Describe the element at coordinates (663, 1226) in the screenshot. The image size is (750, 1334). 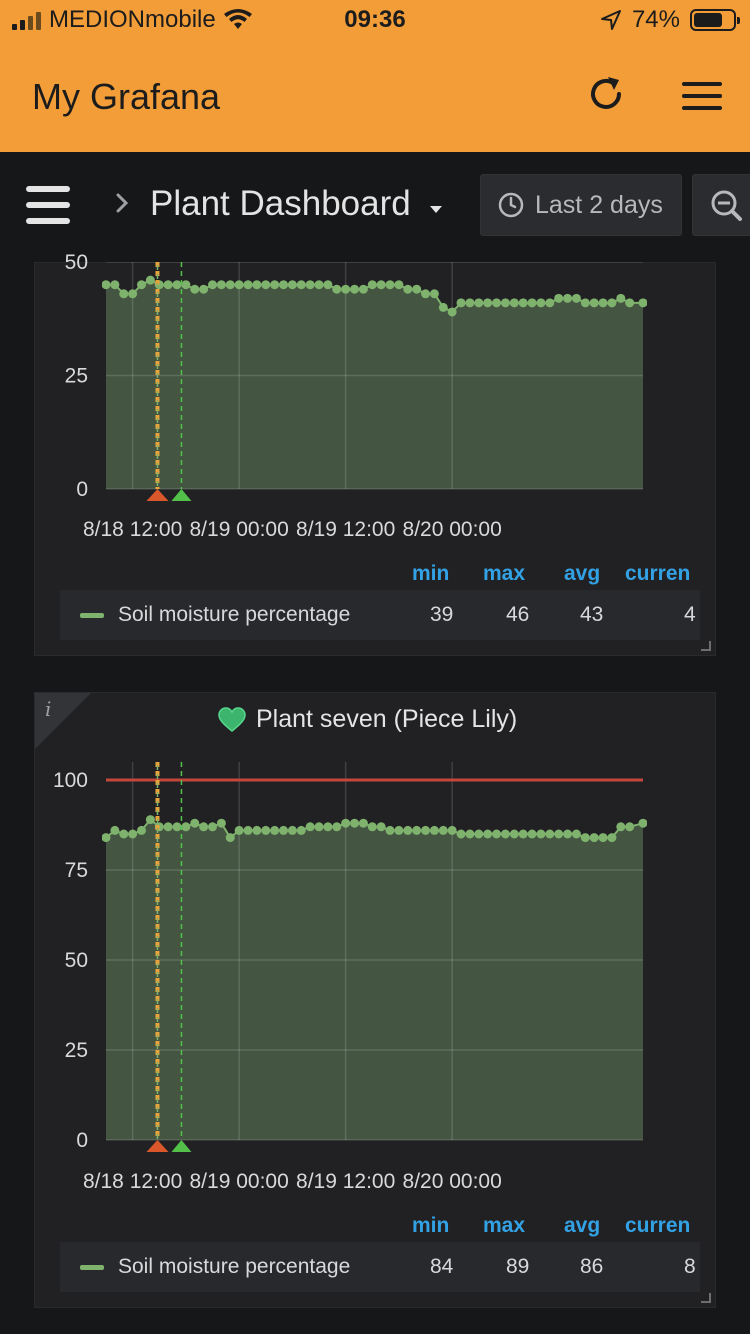
I see `legend-header-current: curren` at that location.